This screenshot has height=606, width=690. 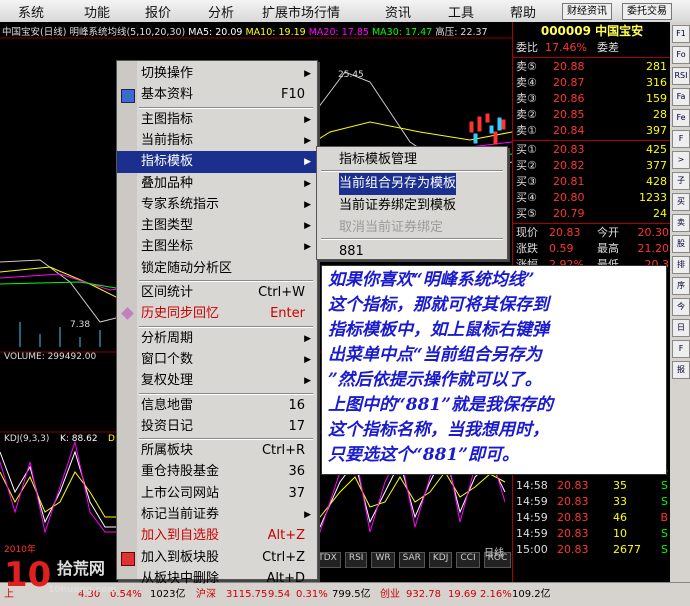 What do you see at coordinates (412, 206) in the screenshot?
I see `submenu-item: 当前证券绑定到模板` at bounding box center [412, 206].